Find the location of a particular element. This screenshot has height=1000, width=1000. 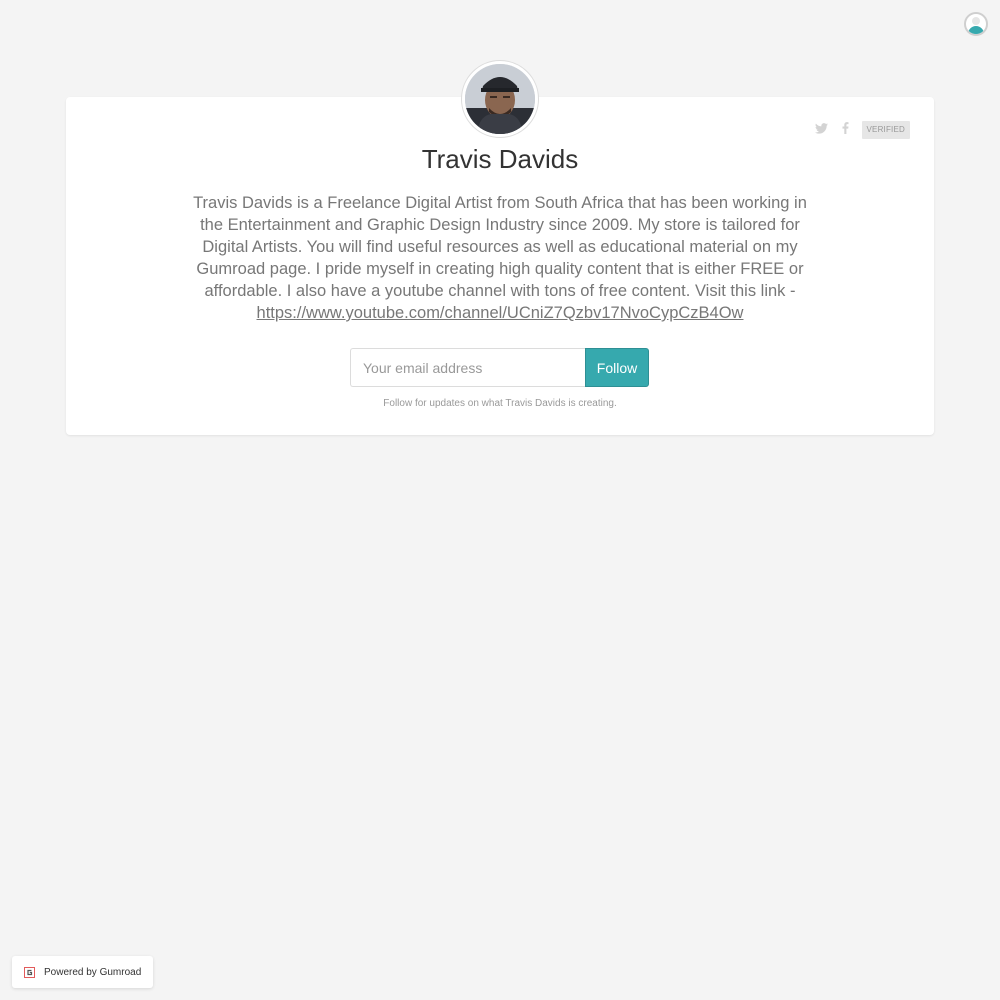

user-body-icon is located at coordinates (976, 30).